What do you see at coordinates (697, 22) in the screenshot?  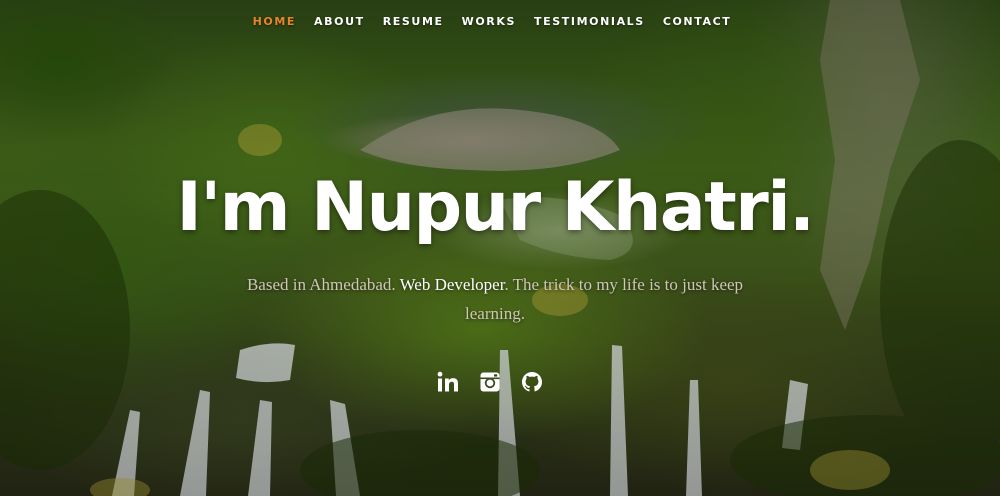 I see `nav-link-contact: CONTACT` at bounding box center [697, 22].